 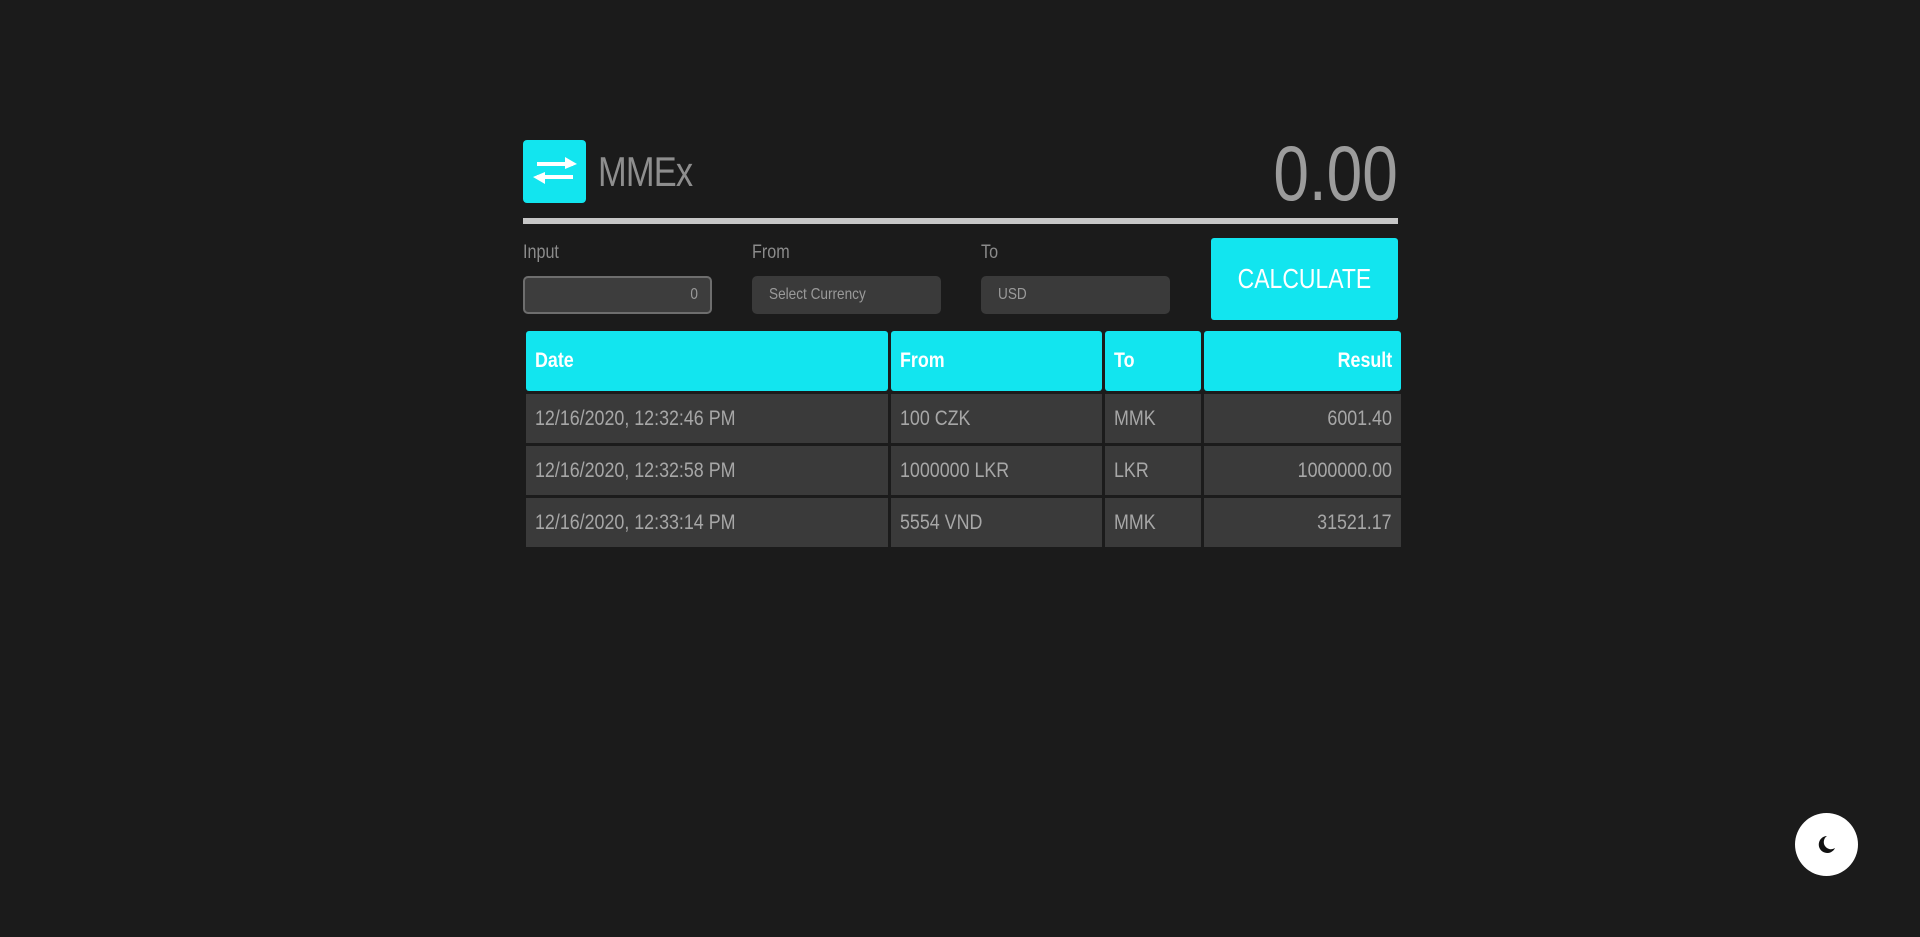 I want to click on row-result: 6001.40, so click(x=1302, y=418).